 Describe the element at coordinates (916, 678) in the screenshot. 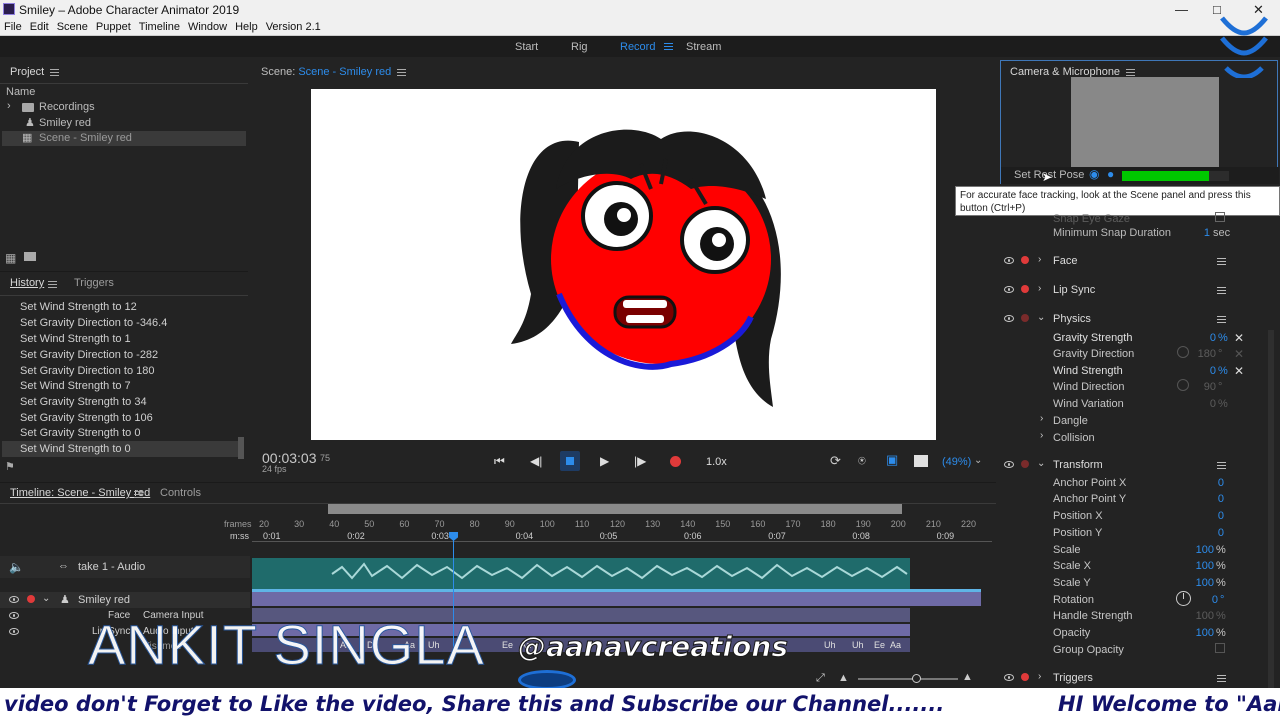

I see `zoom-slider-handle` at that location.